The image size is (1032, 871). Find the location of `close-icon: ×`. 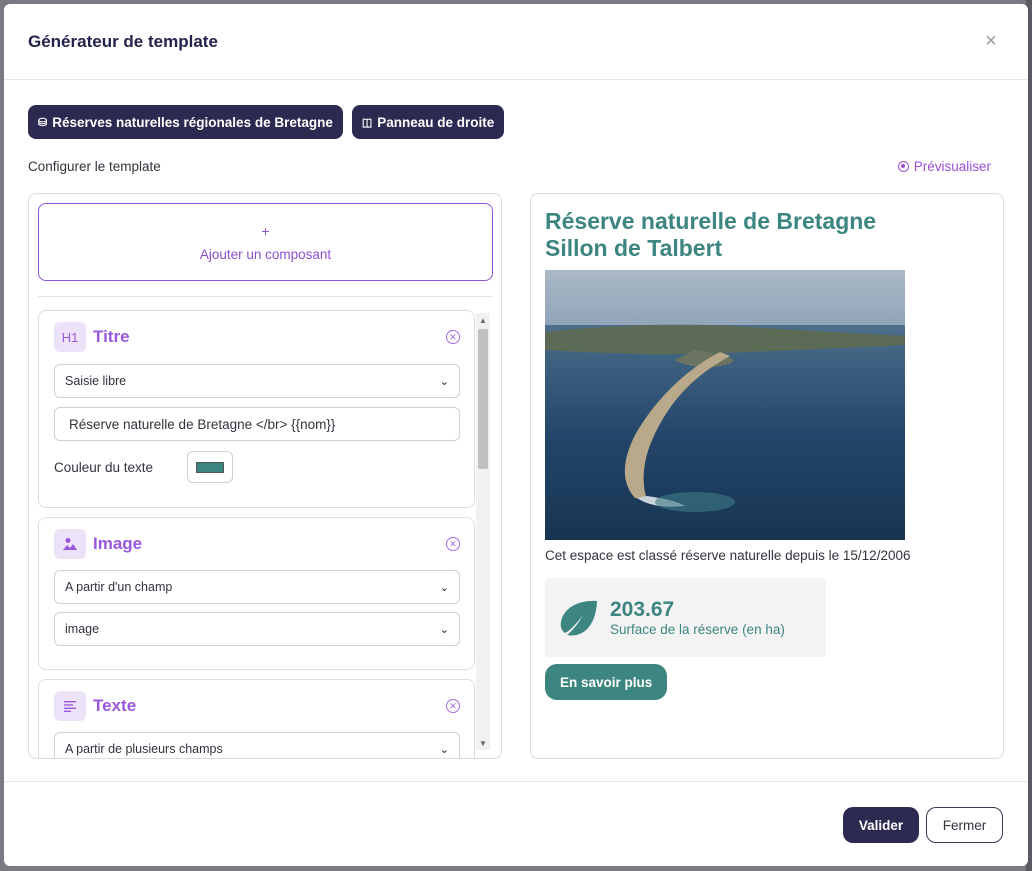

close-icon: × is located at coordinates (991, 42).